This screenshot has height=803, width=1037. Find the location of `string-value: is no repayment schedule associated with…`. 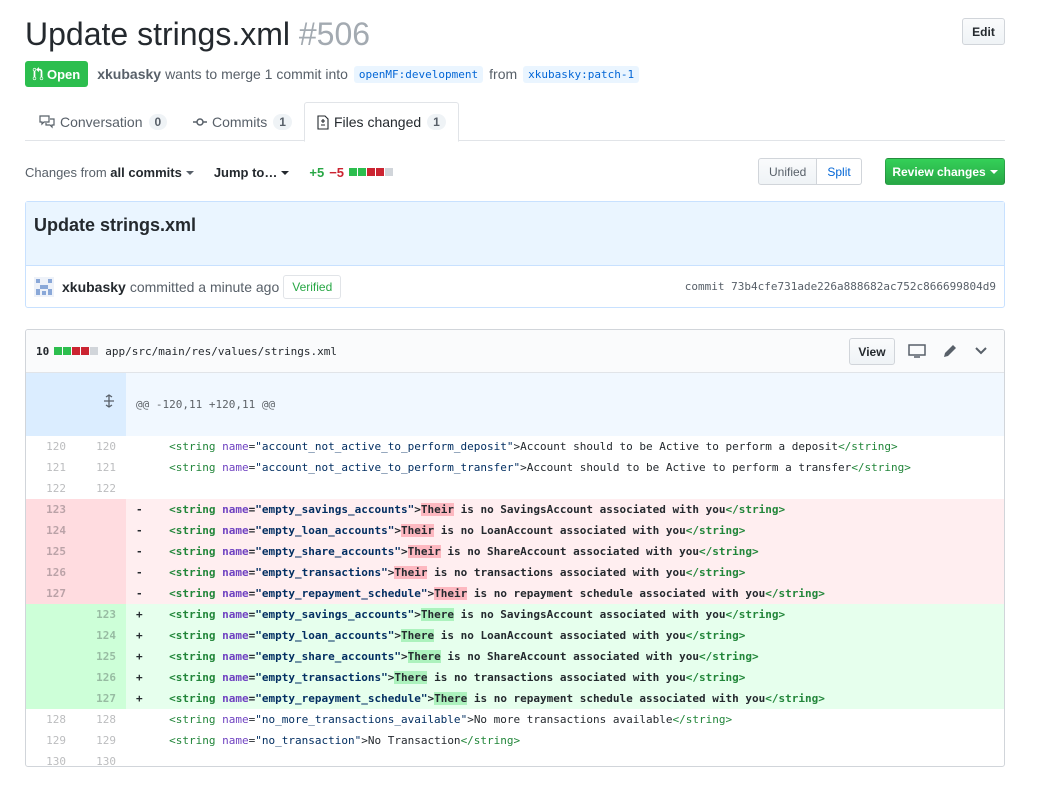

string-value: is no repayment schedule associated with… is located at coordinates (616, 698).